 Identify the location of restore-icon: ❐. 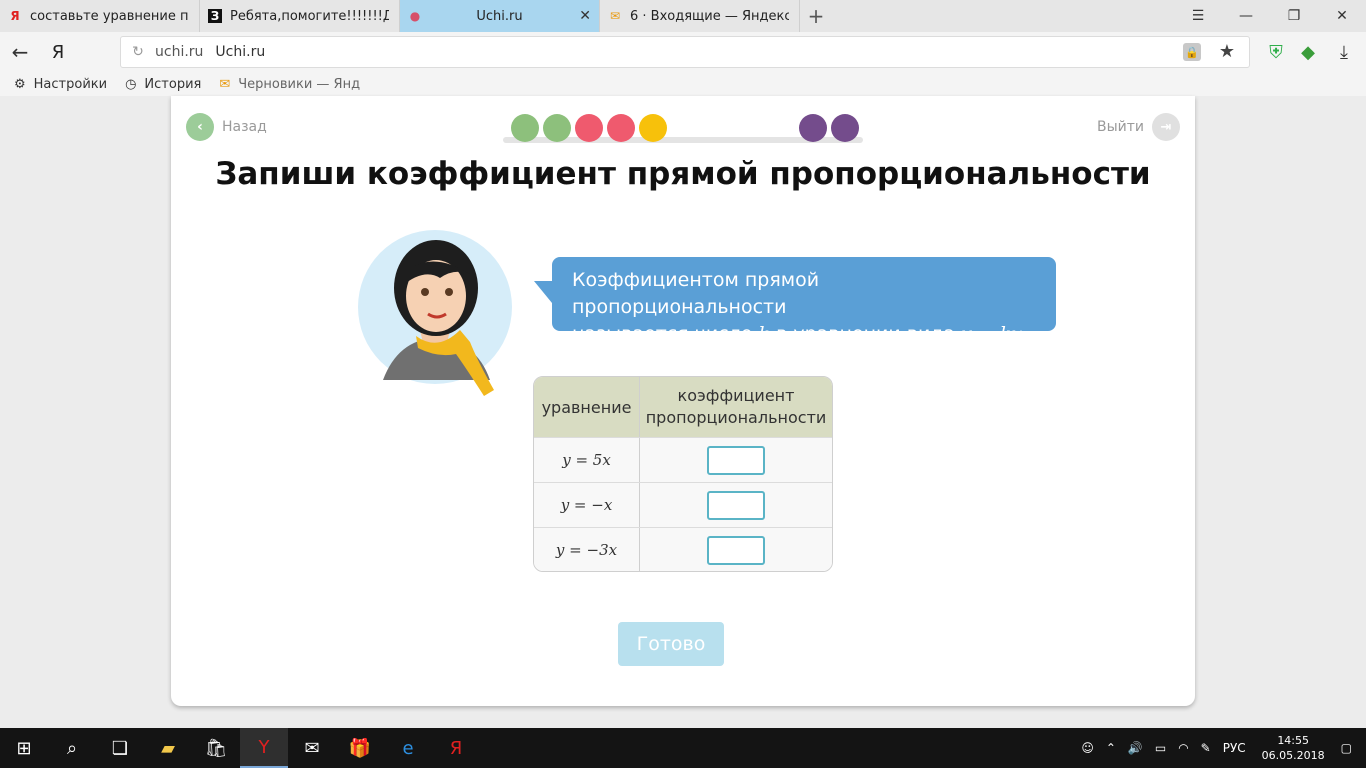
(1294, 16).